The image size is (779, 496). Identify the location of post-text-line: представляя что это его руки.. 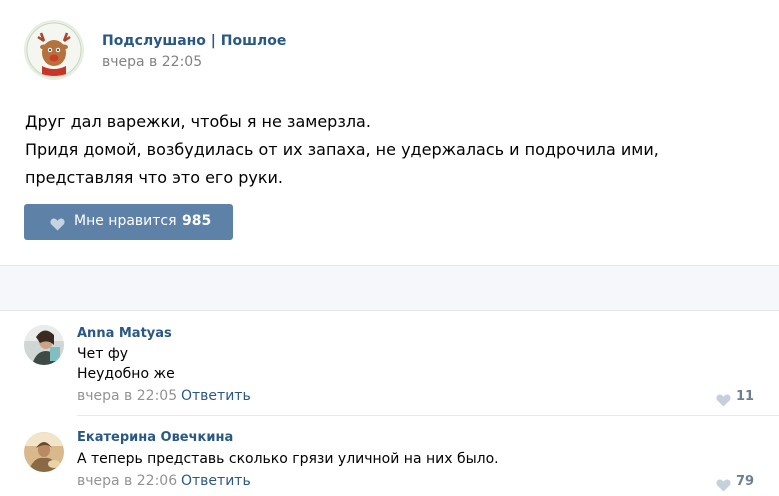
(154, 177).